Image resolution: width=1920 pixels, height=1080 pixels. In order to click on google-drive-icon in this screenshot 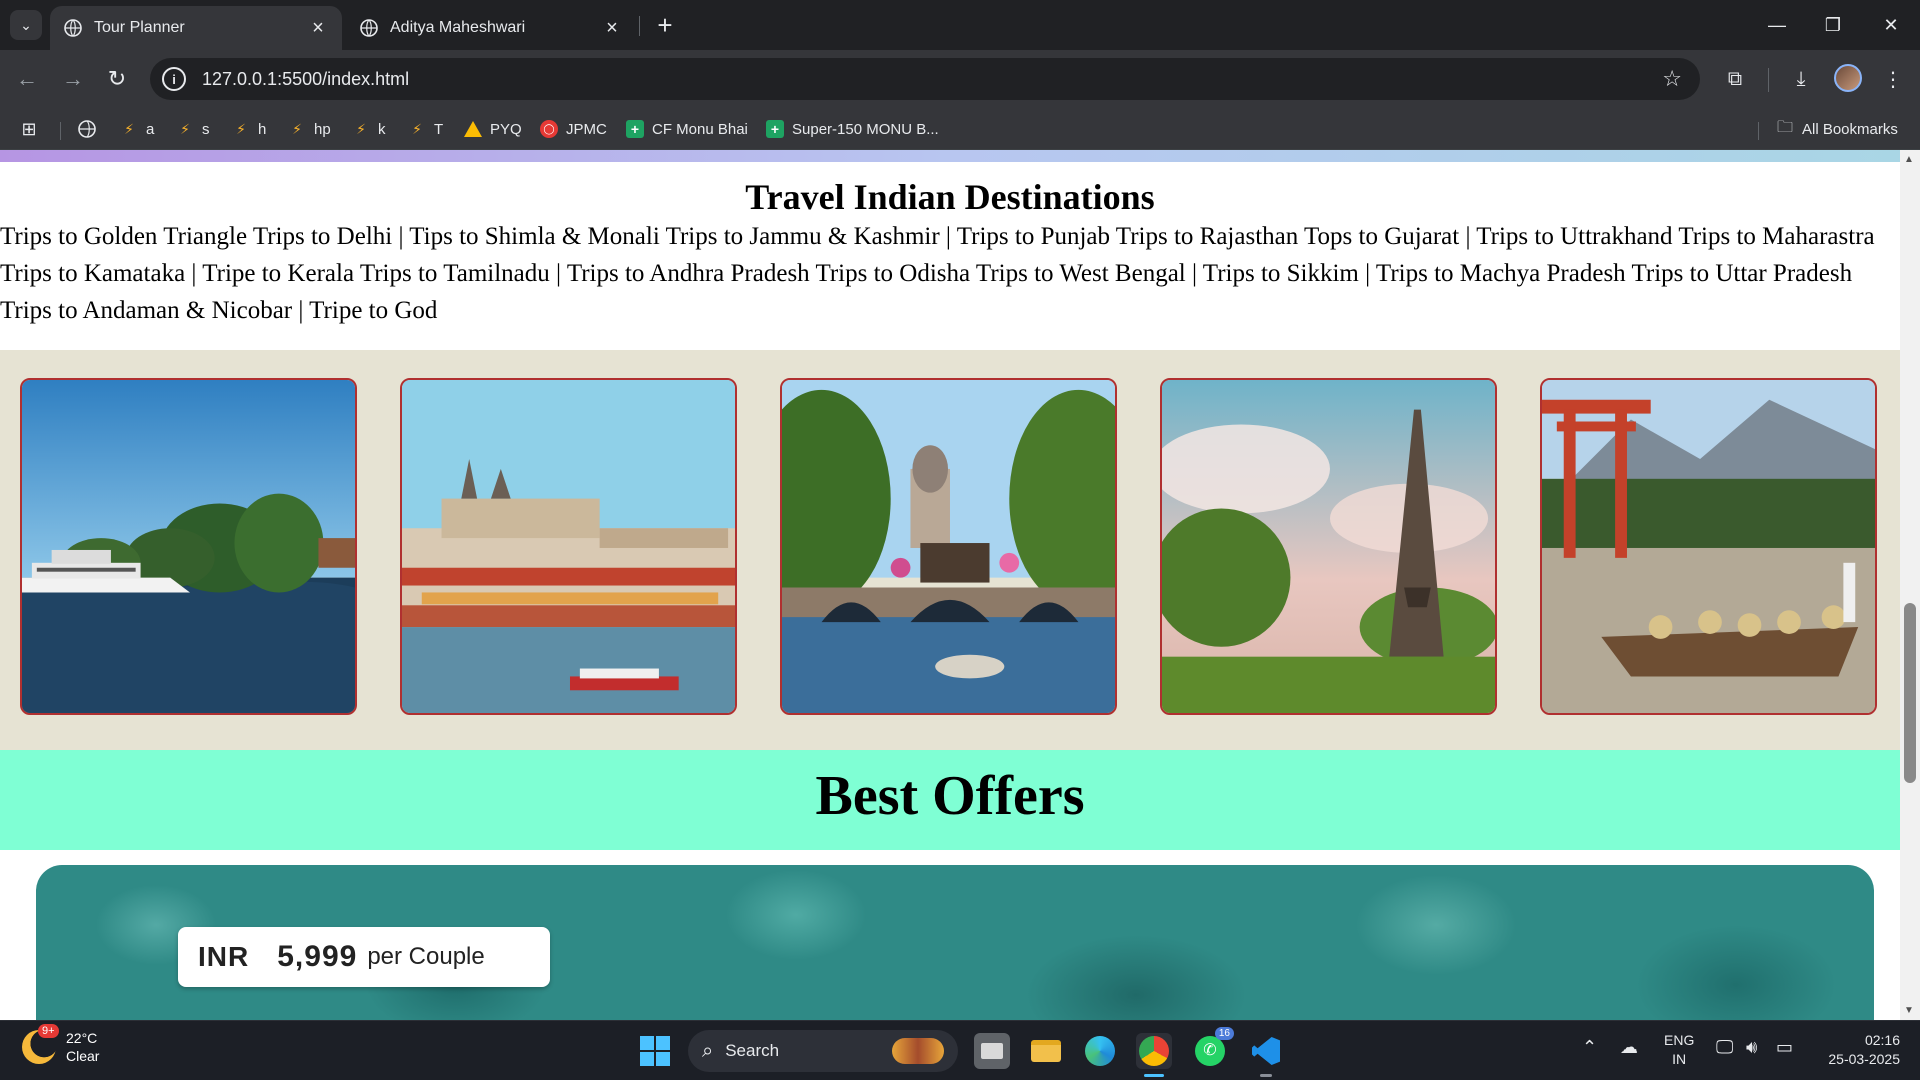, I will do `click(473, 129)`.